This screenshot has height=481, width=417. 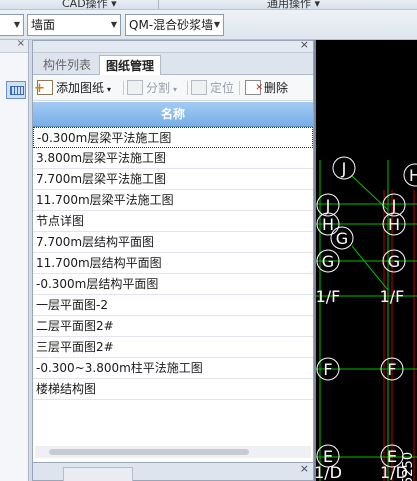 What do you see at coordinates (173, 368) in the screenshot?
I see `list-item: -0.300~3.800m柱平法施工图` at bounding box center [173, 368].